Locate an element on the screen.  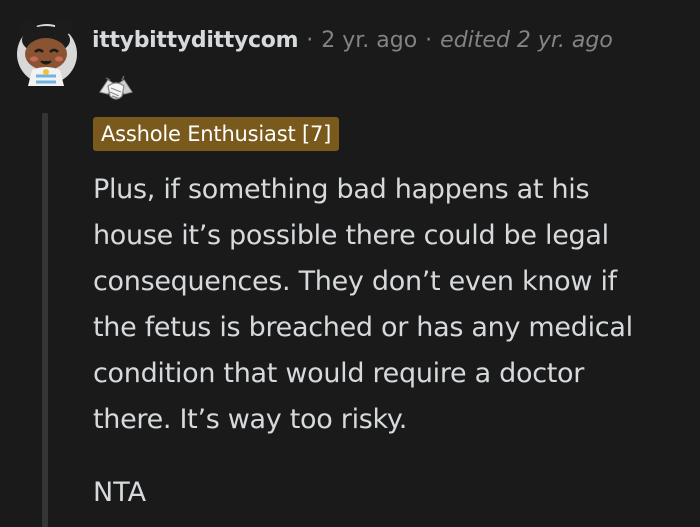
snoo-avatar-icon is located at coordinates (47, 51).